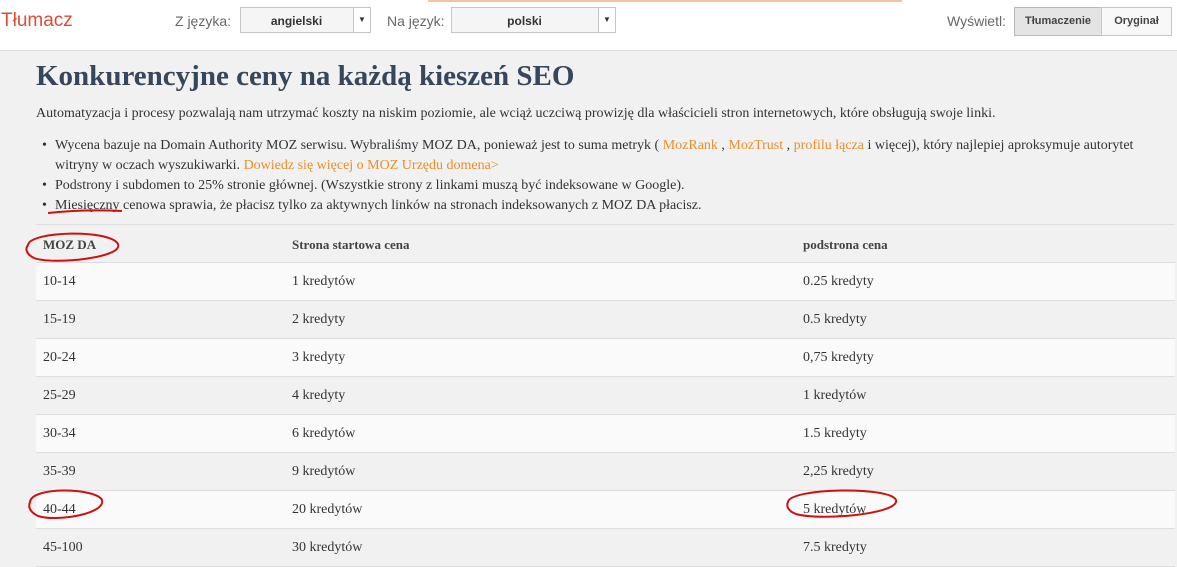 This screenshot has height=567, width=1177. Describe the element at coordinates (829, 145) in the screenshot. I see `link-profile-link: profilu łącza` at that location.